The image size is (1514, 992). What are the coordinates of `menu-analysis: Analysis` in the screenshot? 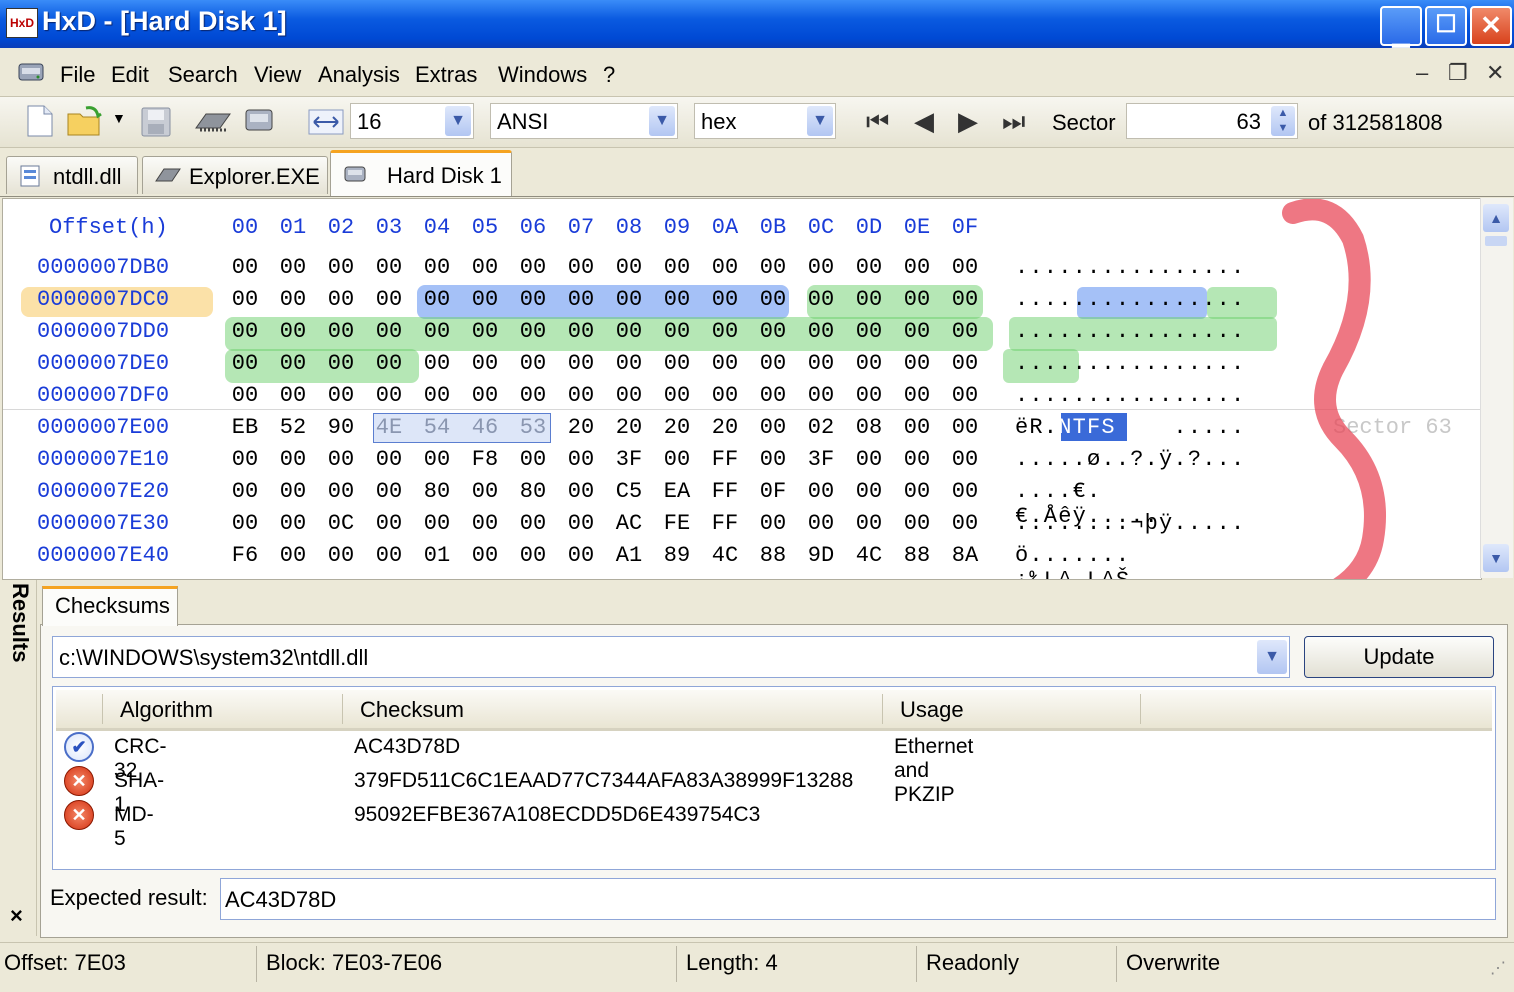 It's located at (359, 75).